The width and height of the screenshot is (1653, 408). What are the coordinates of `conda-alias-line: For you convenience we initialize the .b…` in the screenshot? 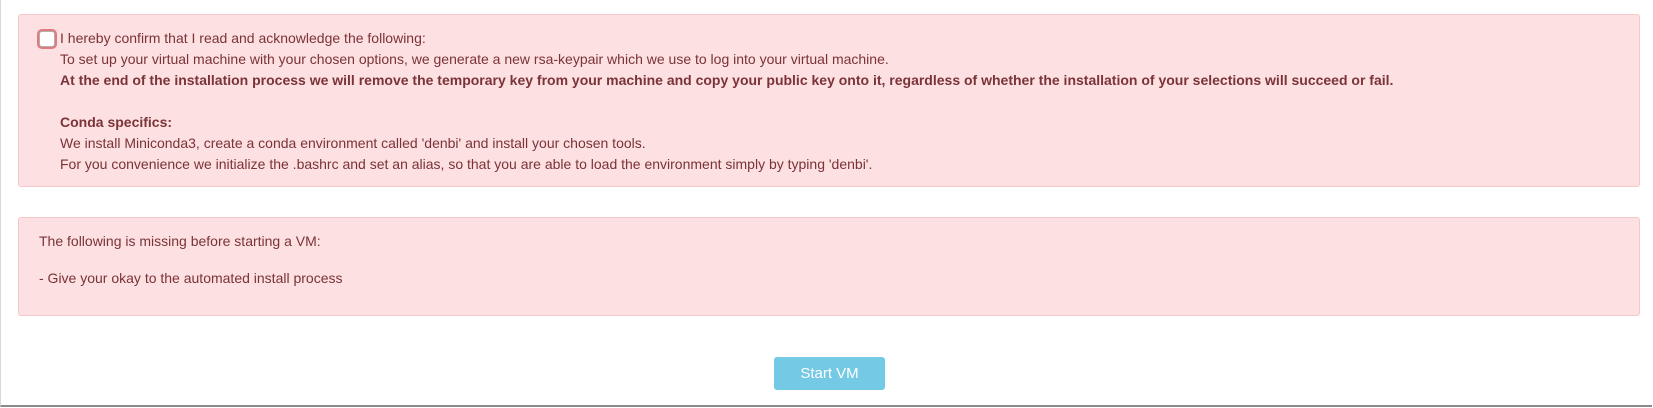 It's located at (466, 164).